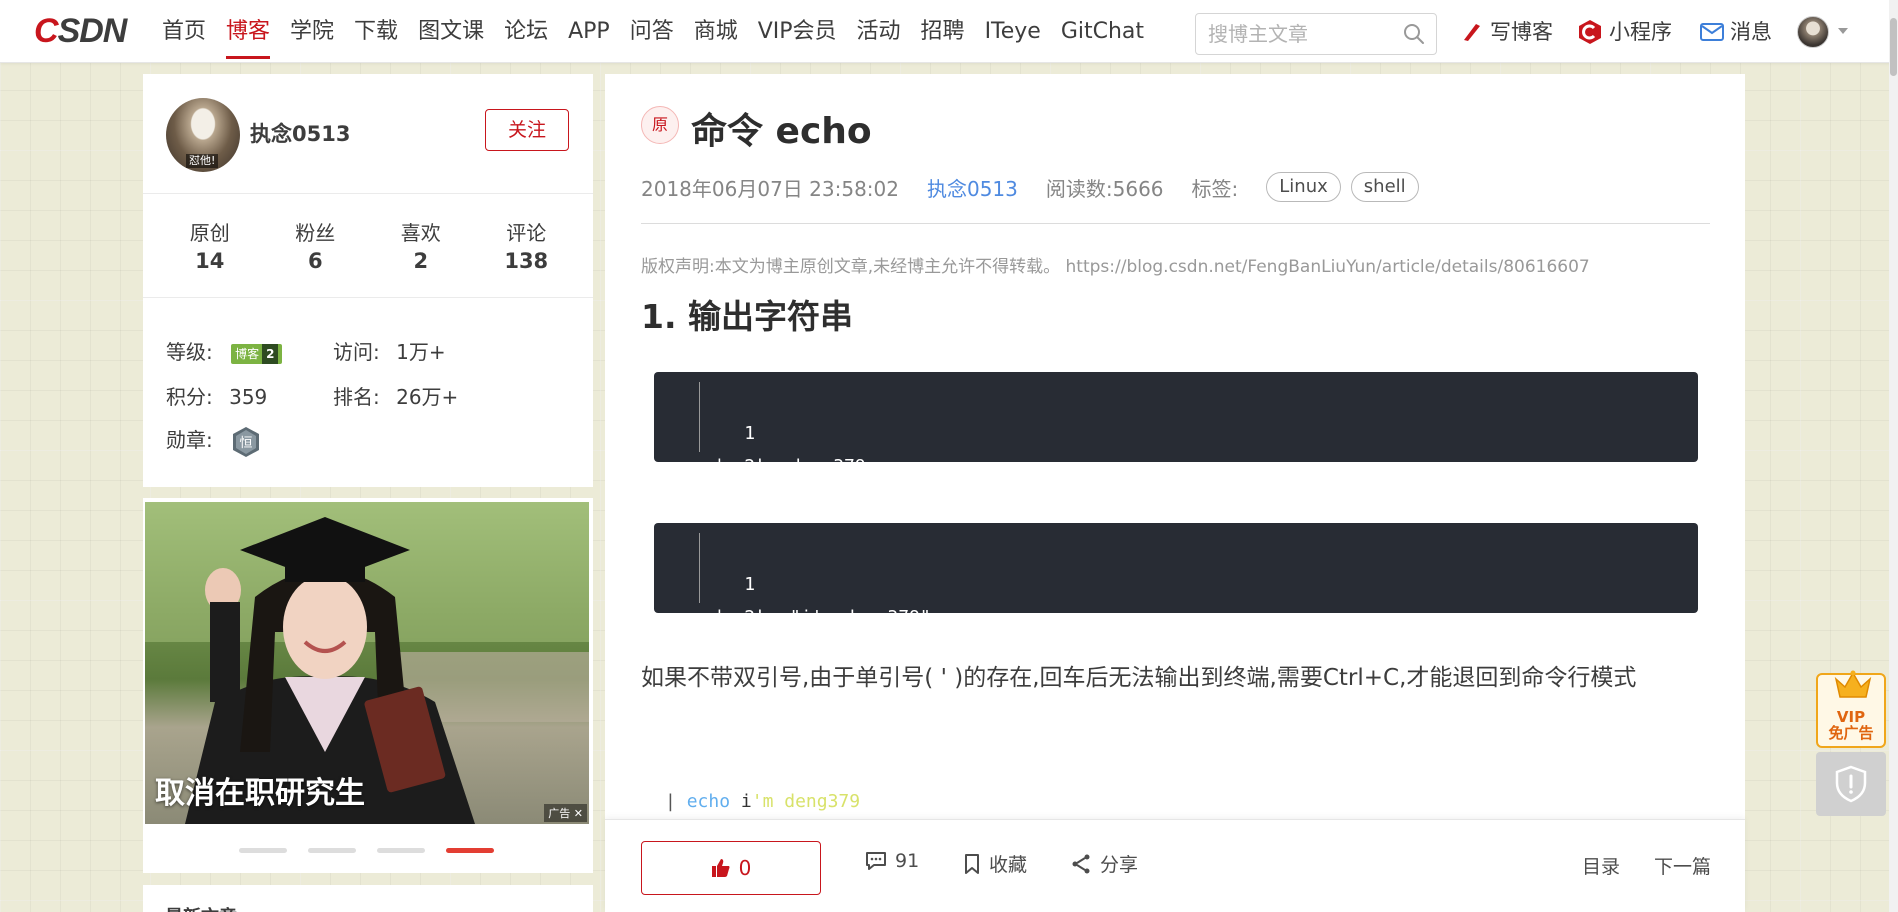  What do you see at coordinates (1843, 31) in the screenshot?
I see `chevron-down-icon` at bounding box center [1843, 31].